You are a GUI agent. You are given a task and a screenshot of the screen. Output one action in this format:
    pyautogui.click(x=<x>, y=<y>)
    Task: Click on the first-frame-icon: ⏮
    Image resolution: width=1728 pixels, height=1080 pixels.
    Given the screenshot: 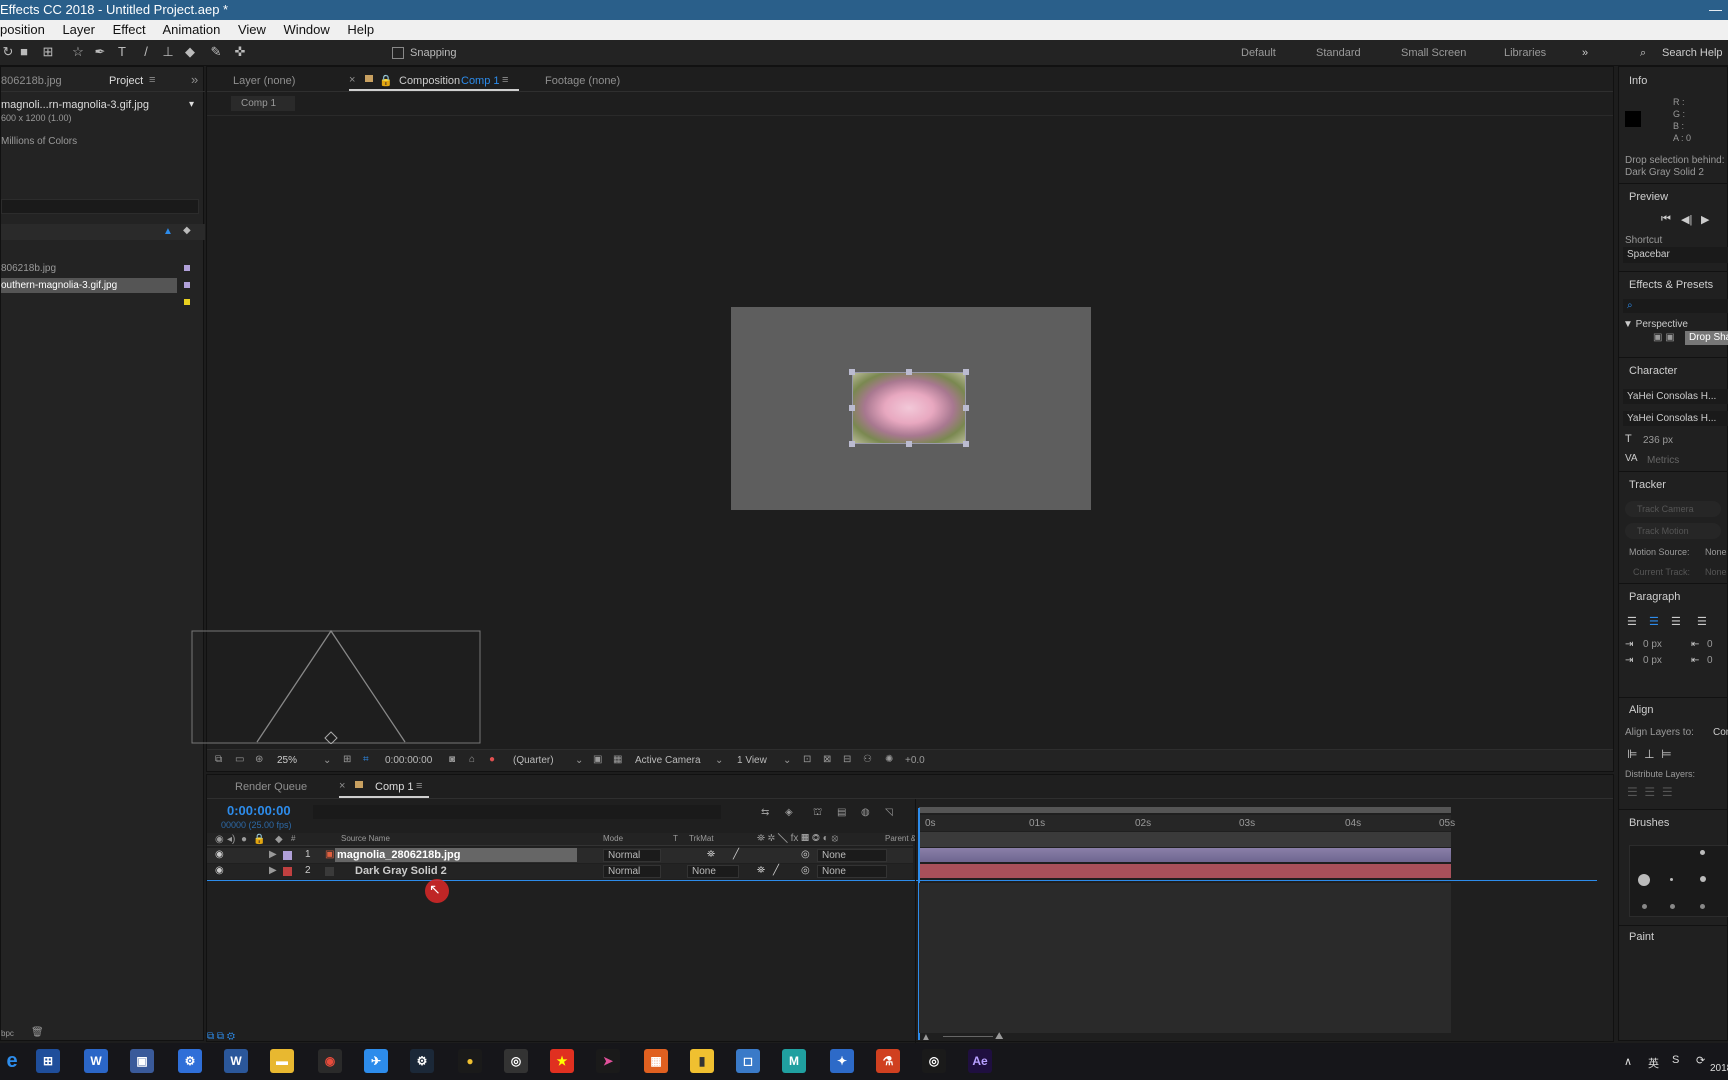 What is the action you would take?
    pyautogui.click(x=1666, y=219)
    